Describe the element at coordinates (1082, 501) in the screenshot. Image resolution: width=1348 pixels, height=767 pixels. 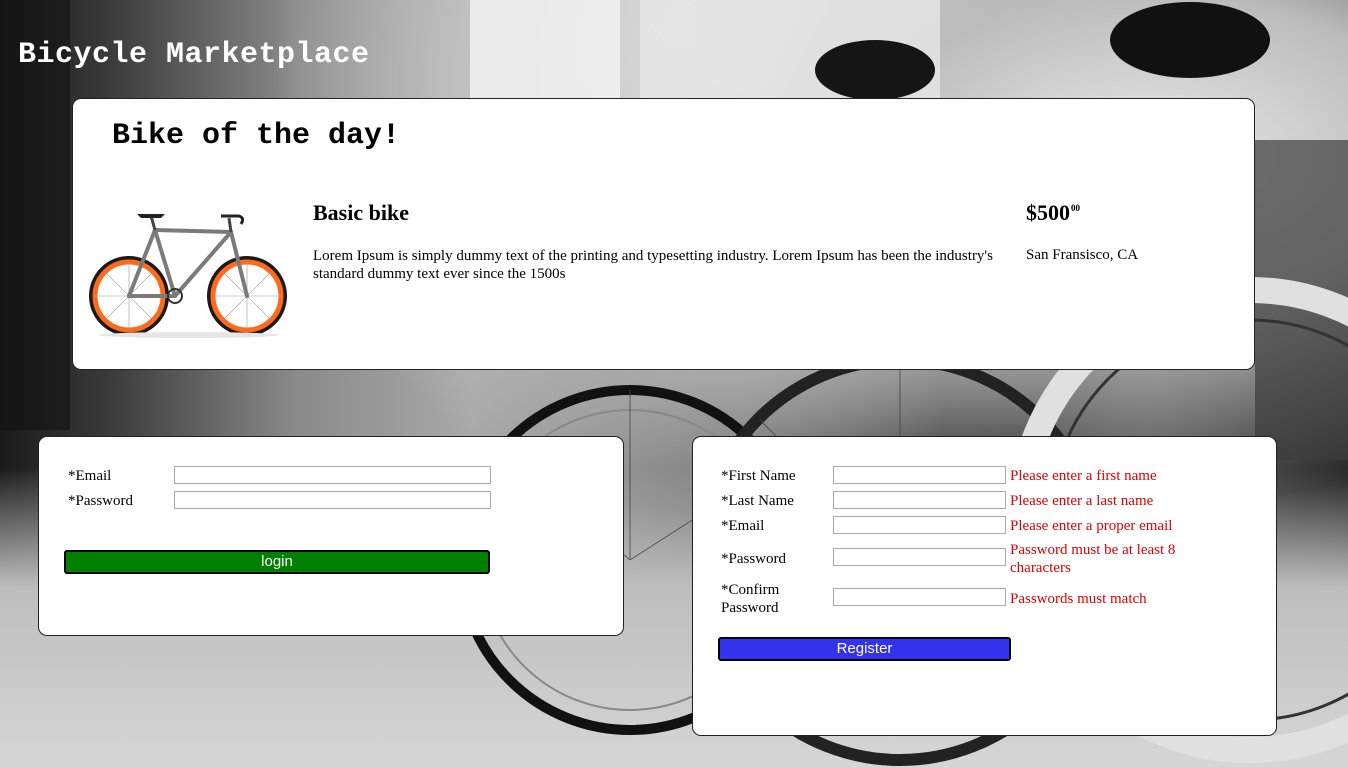
I see `last-name-error: Please enter a last name` at that location.